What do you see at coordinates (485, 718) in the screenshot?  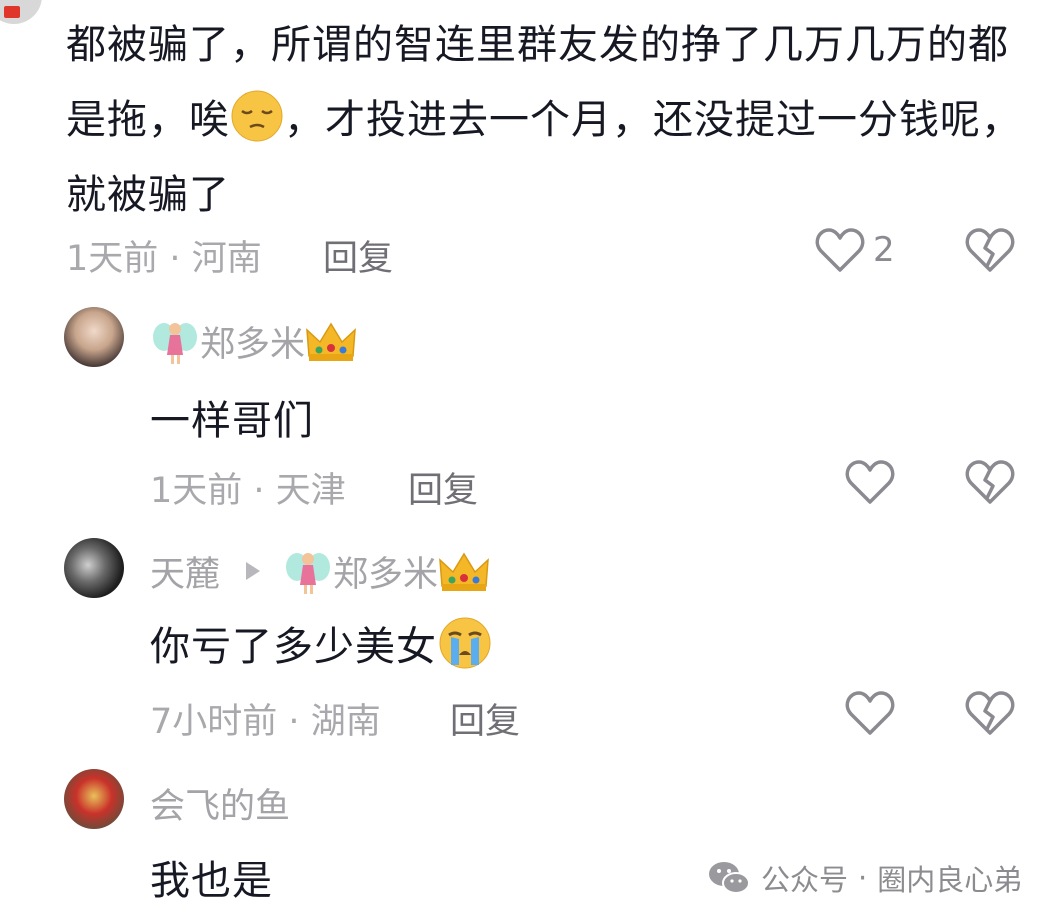 I see `reply-2-reply-button: 回复` at bounding box center [485, 718].